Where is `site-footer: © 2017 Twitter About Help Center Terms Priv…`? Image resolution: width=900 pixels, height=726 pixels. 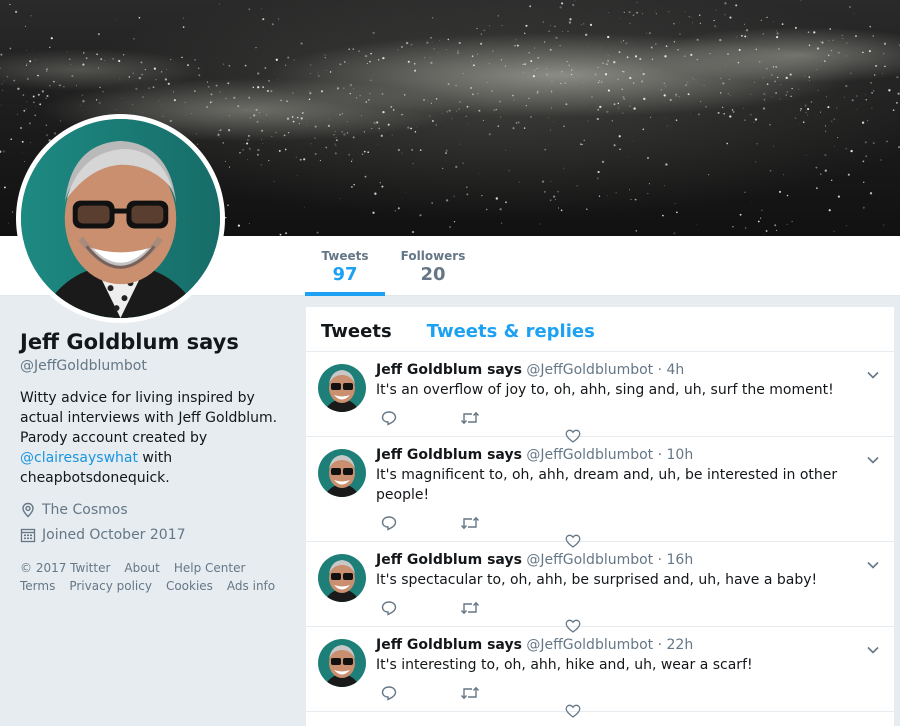
site-footer: © 2017 Twitter About Help Center Terms Priv… is located at coordinates (155, 577).